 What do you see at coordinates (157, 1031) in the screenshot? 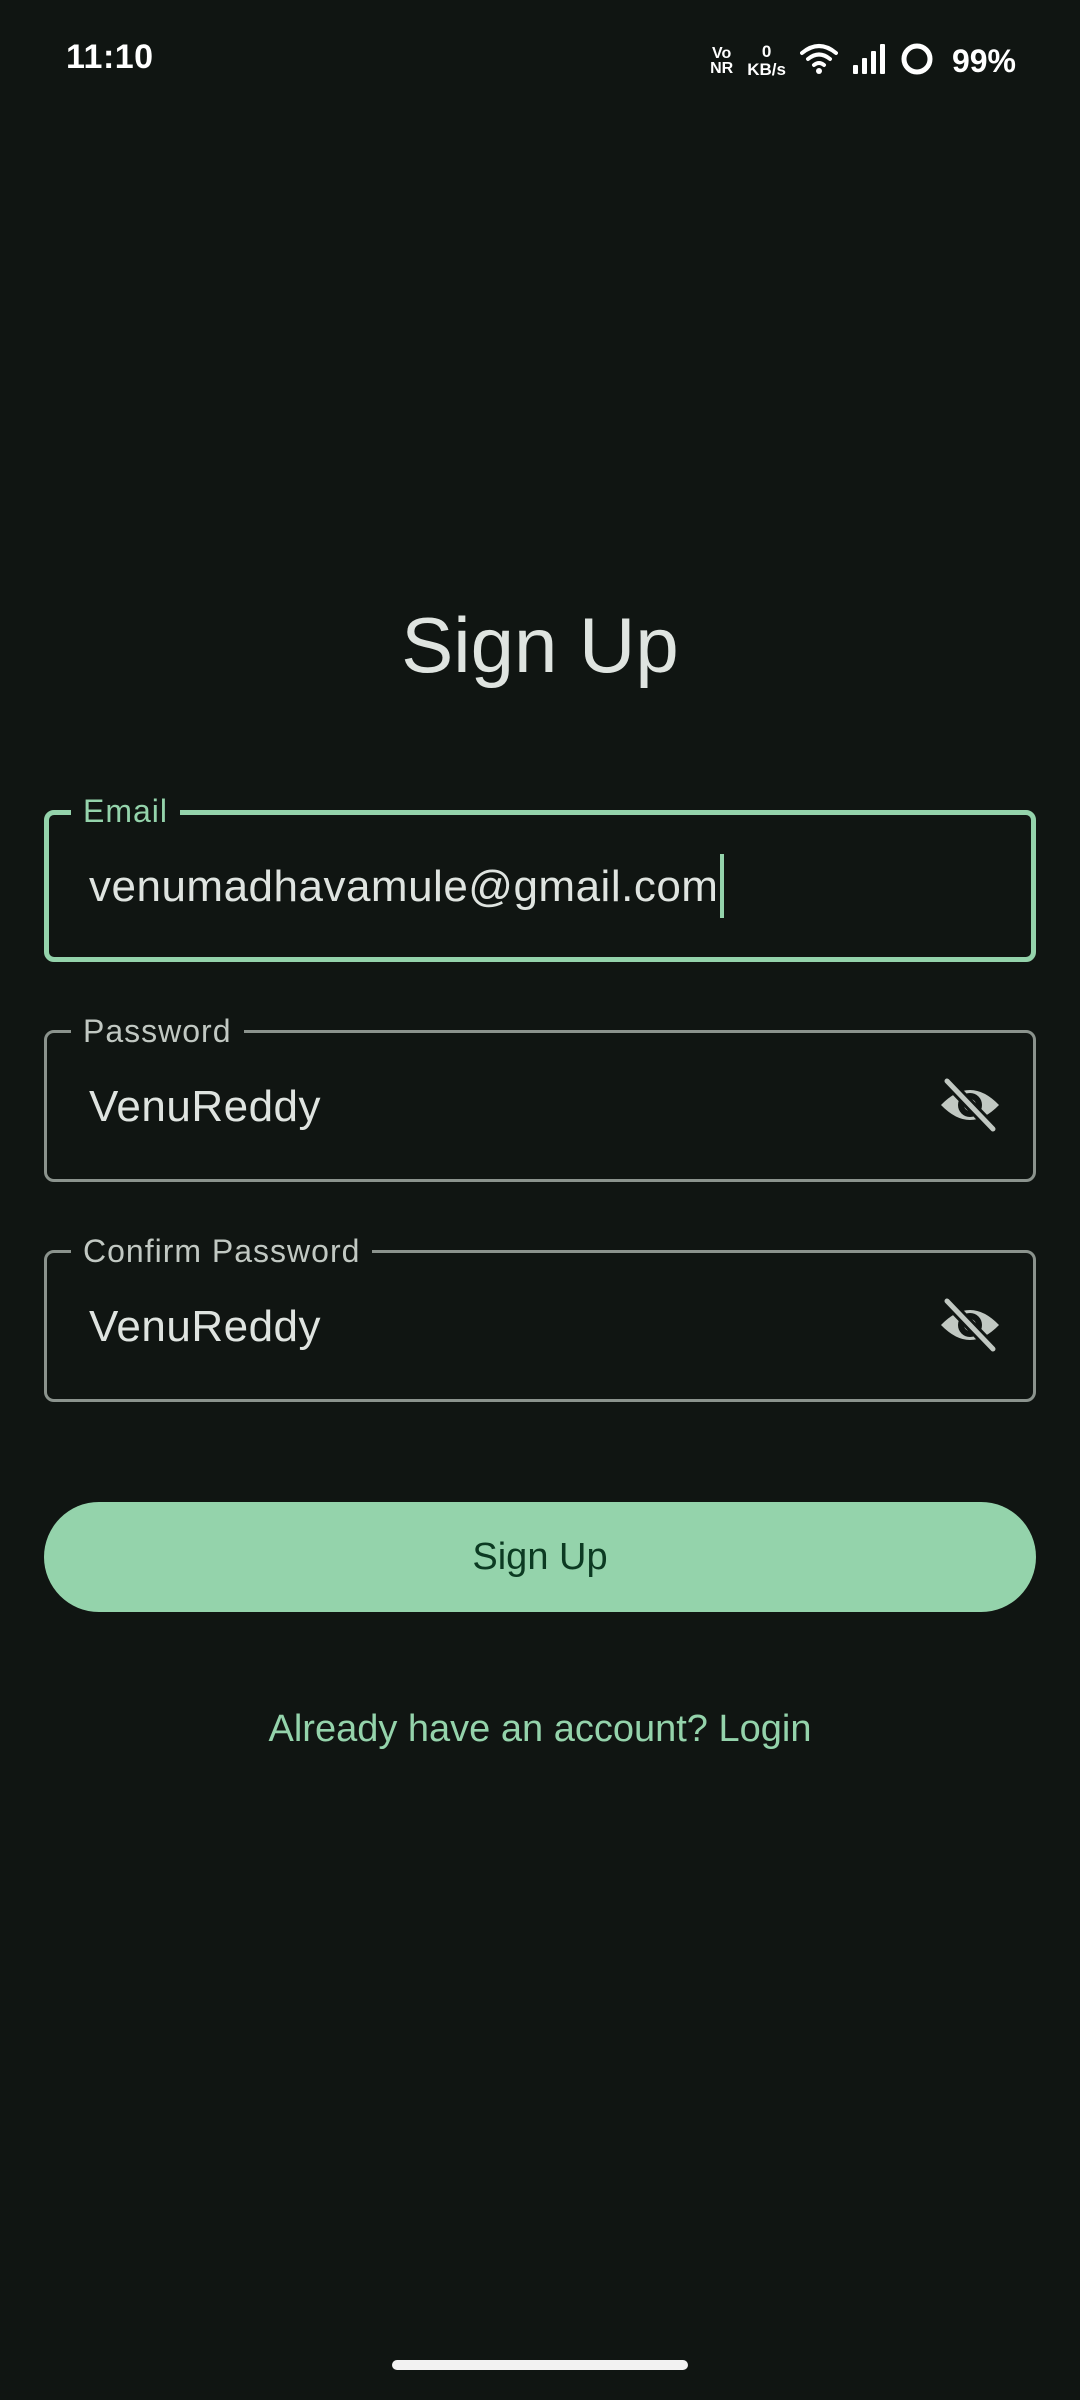
I see `password-label: Password` at bounding box center [157, 1031].